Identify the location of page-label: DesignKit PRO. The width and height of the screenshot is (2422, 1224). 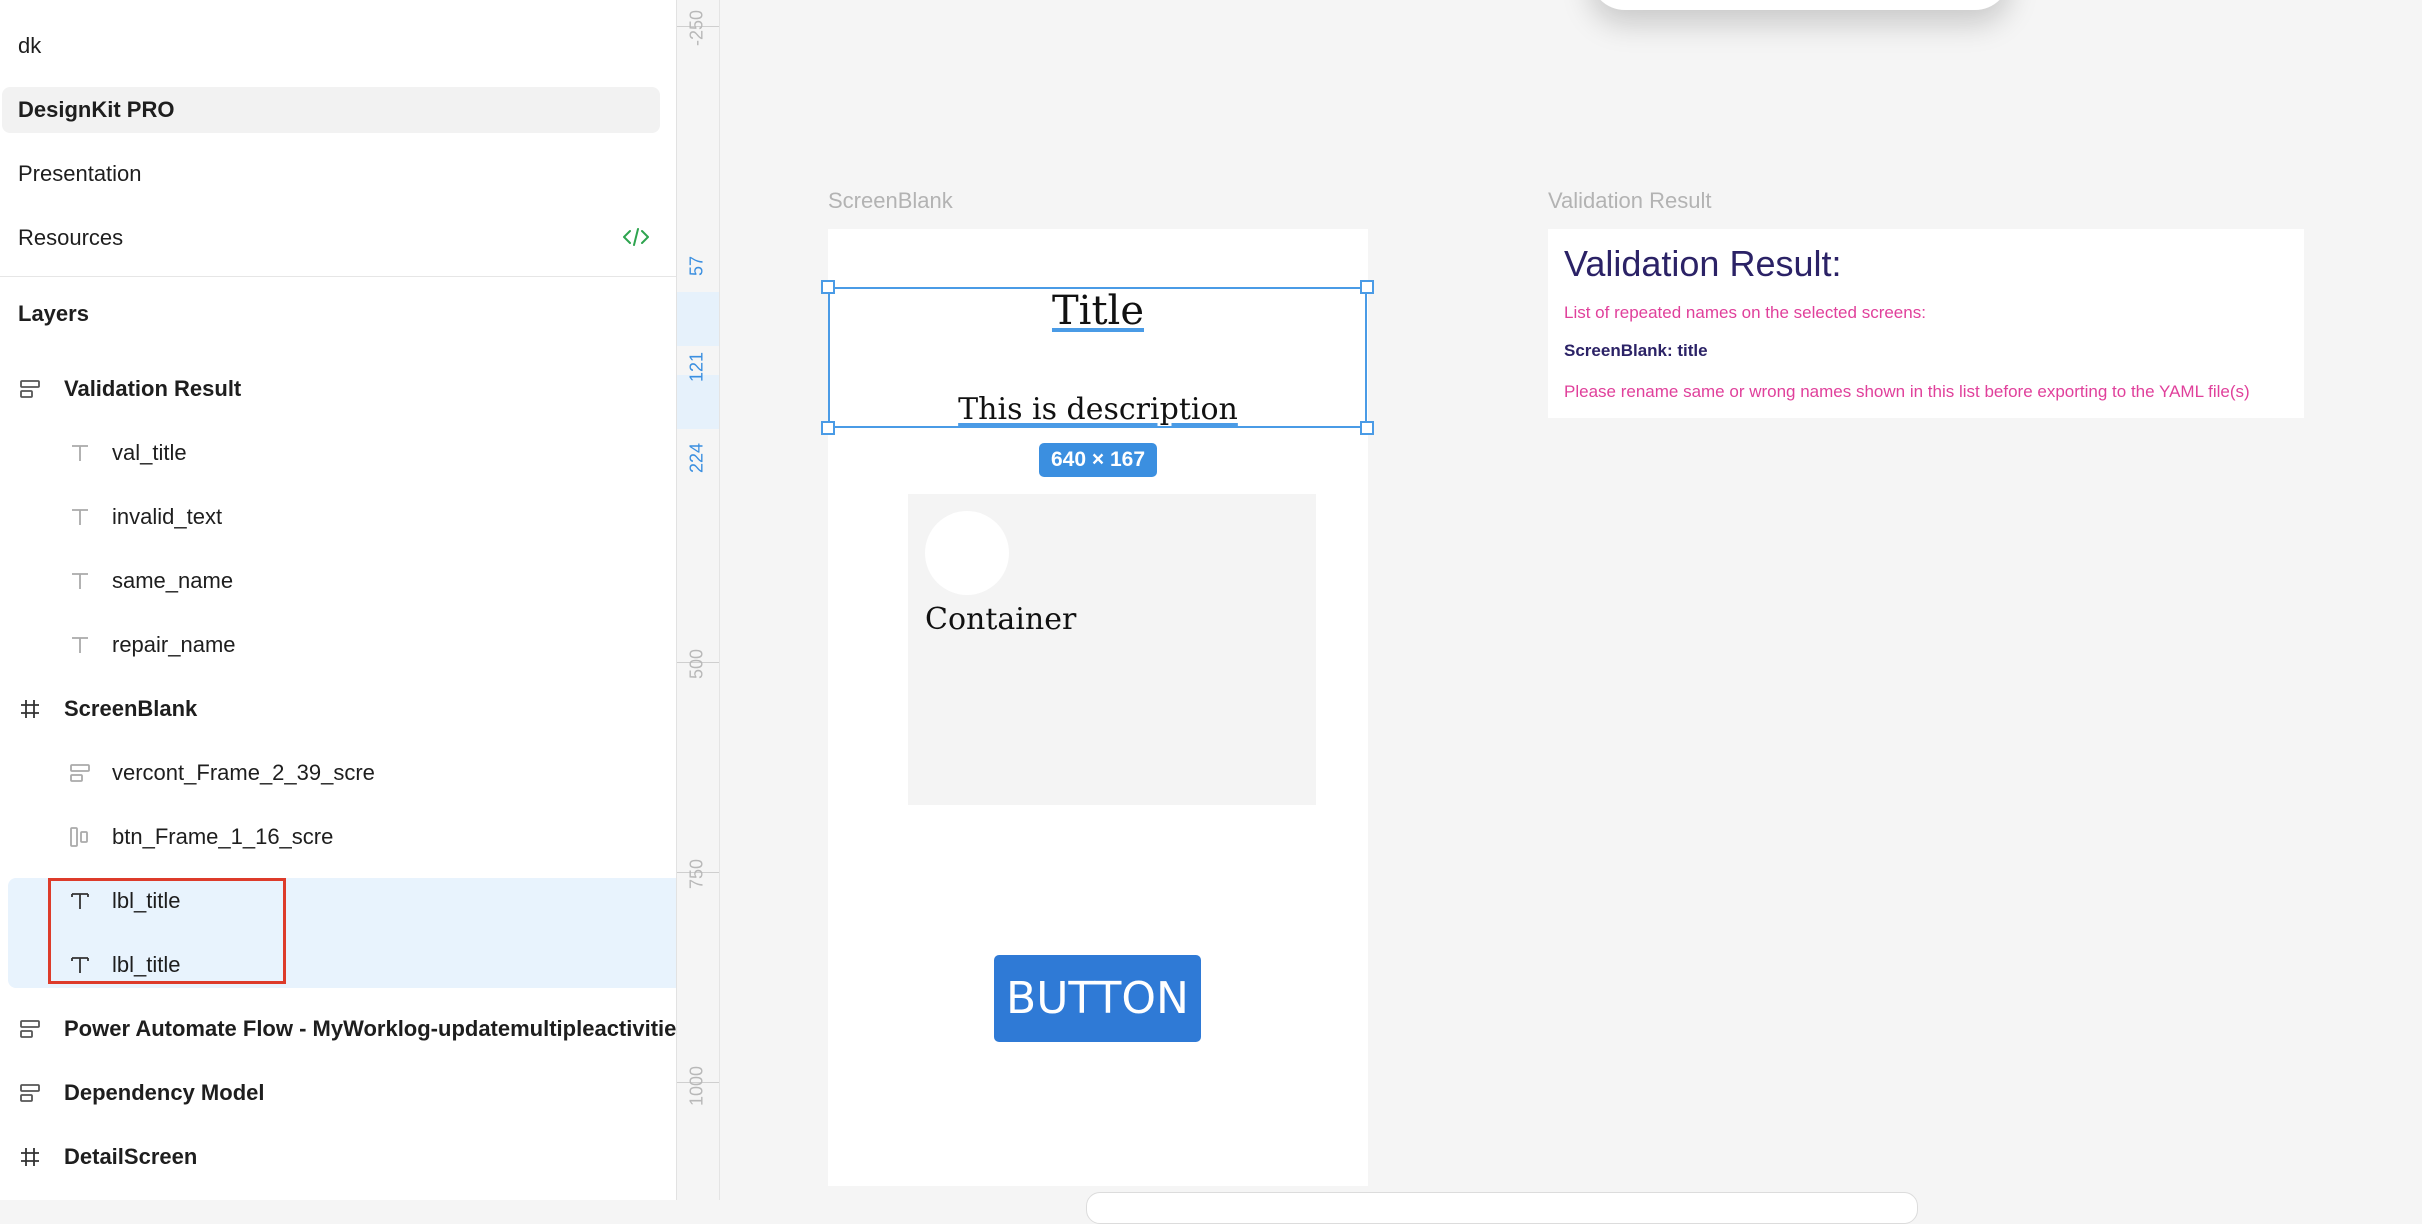
(96, 109).